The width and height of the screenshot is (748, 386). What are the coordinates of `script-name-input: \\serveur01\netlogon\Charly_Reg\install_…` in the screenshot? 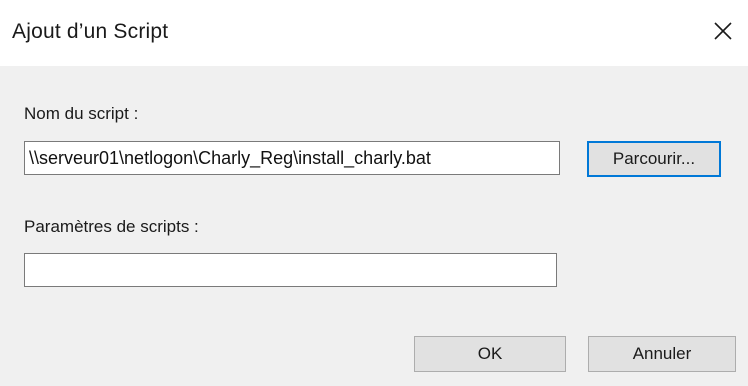 It's located at (292, 158).